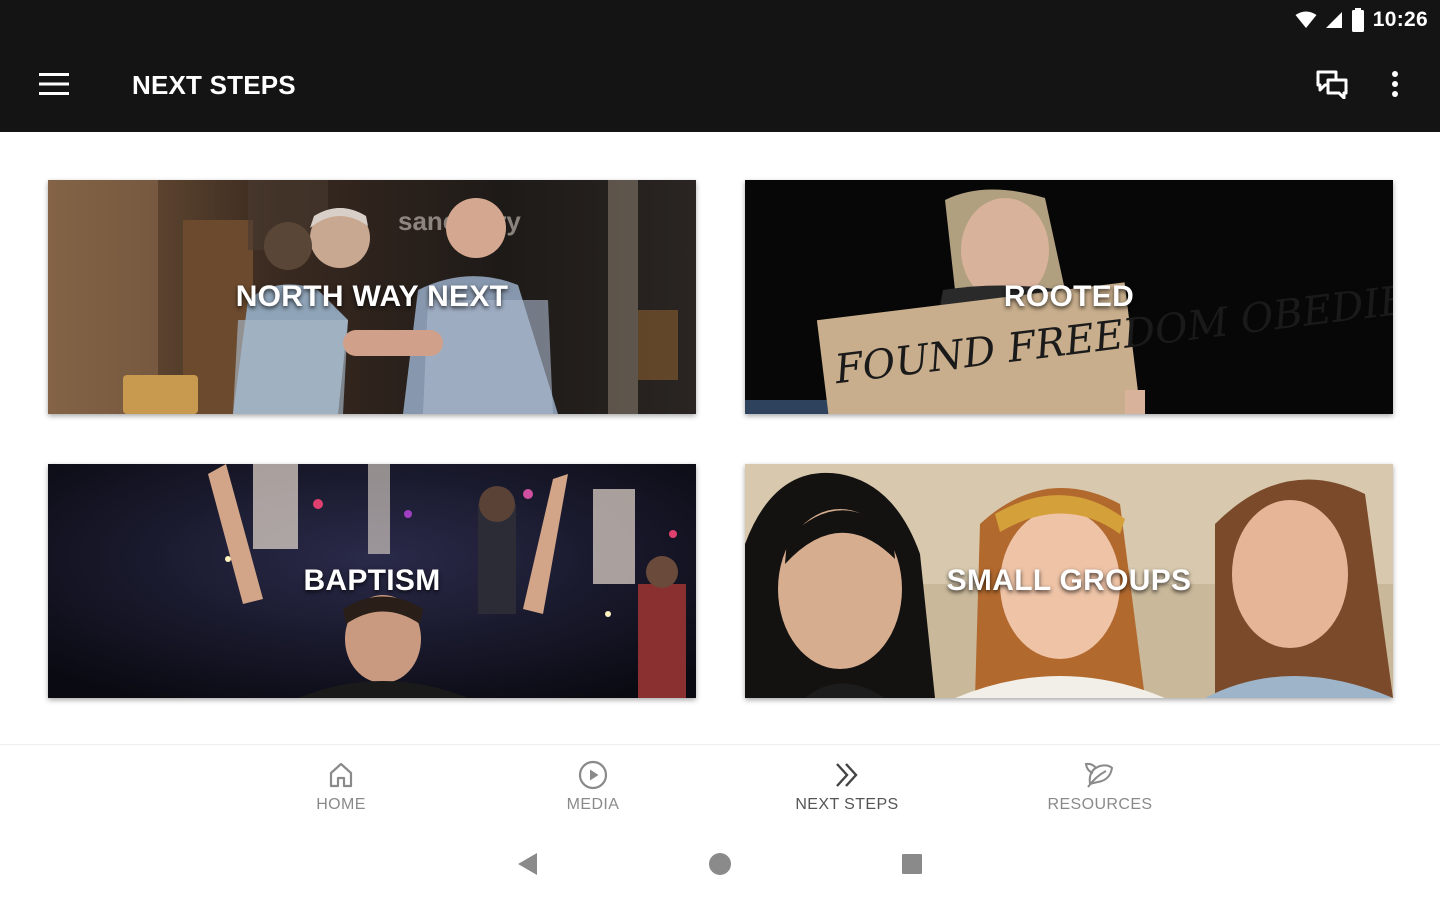  I want to click on chat-icon, so click(1332, 86).